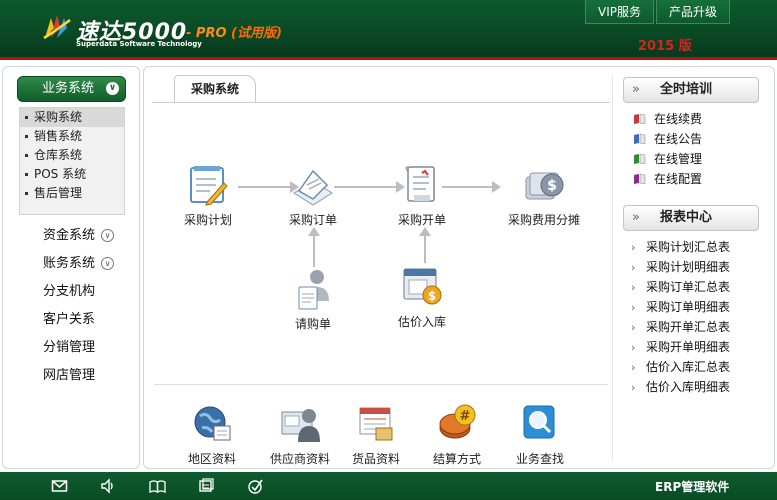 The image size is (777, 500). I want to click on submenu-item-warehouse: 仓库系统, so click(72, 155).